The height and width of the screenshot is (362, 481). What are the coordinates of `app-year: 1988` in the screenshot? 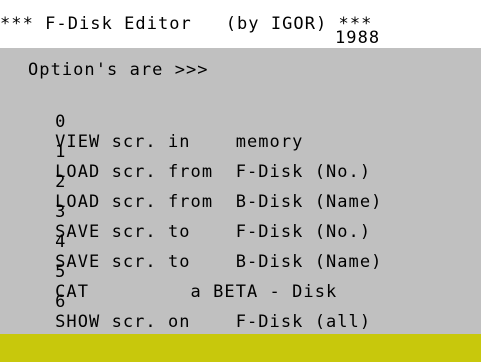 It's located at (358, 38).